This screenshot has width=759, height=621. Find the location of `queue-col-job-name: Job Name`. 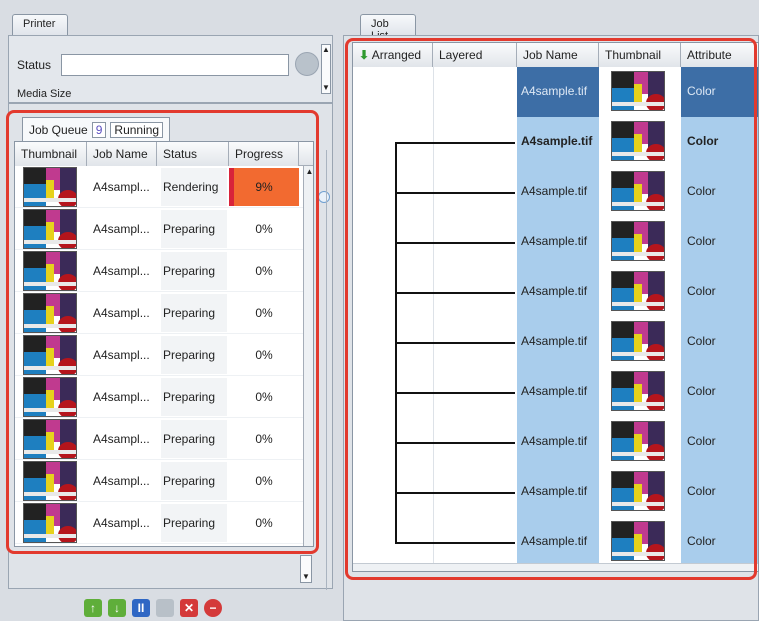

queue-col-job-name: Job Name is located at coordinates (122, 154).